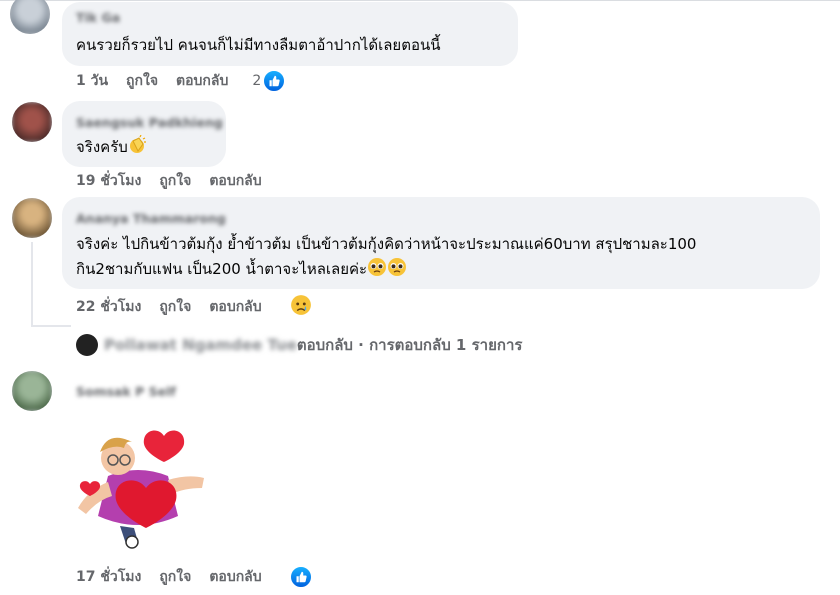 The image size is (840, 595). I want to click on top-divider, so click(420, 0).